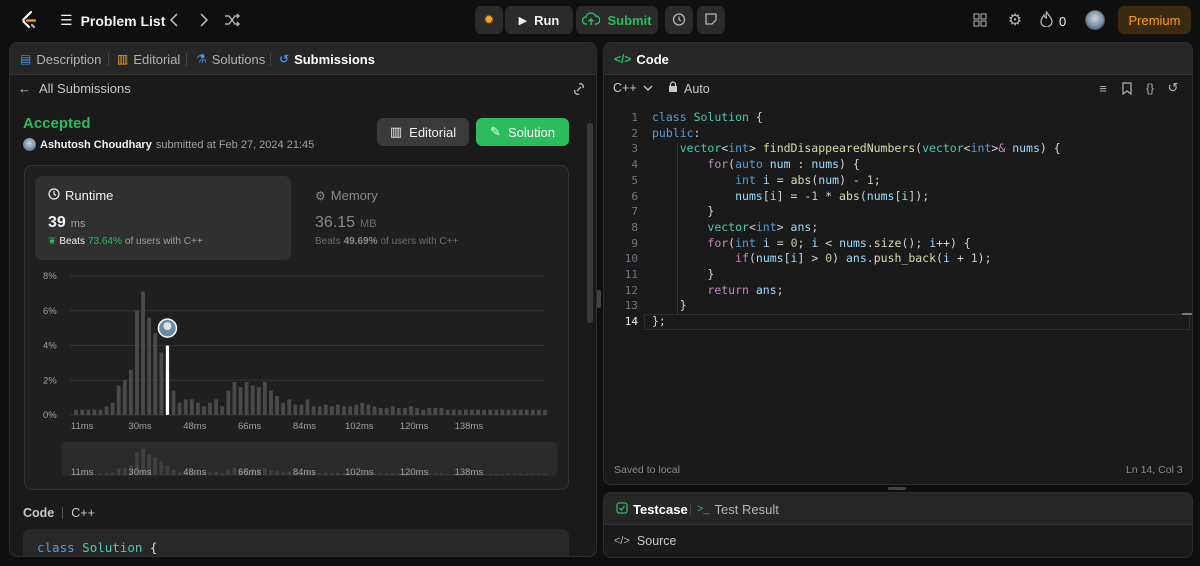 Image resolution: width=1200 pixels, height=566 pixels. Describe the element at coordinates (194, 426) in the screenshot. I see `x-tick-label: 48ms` at that location.